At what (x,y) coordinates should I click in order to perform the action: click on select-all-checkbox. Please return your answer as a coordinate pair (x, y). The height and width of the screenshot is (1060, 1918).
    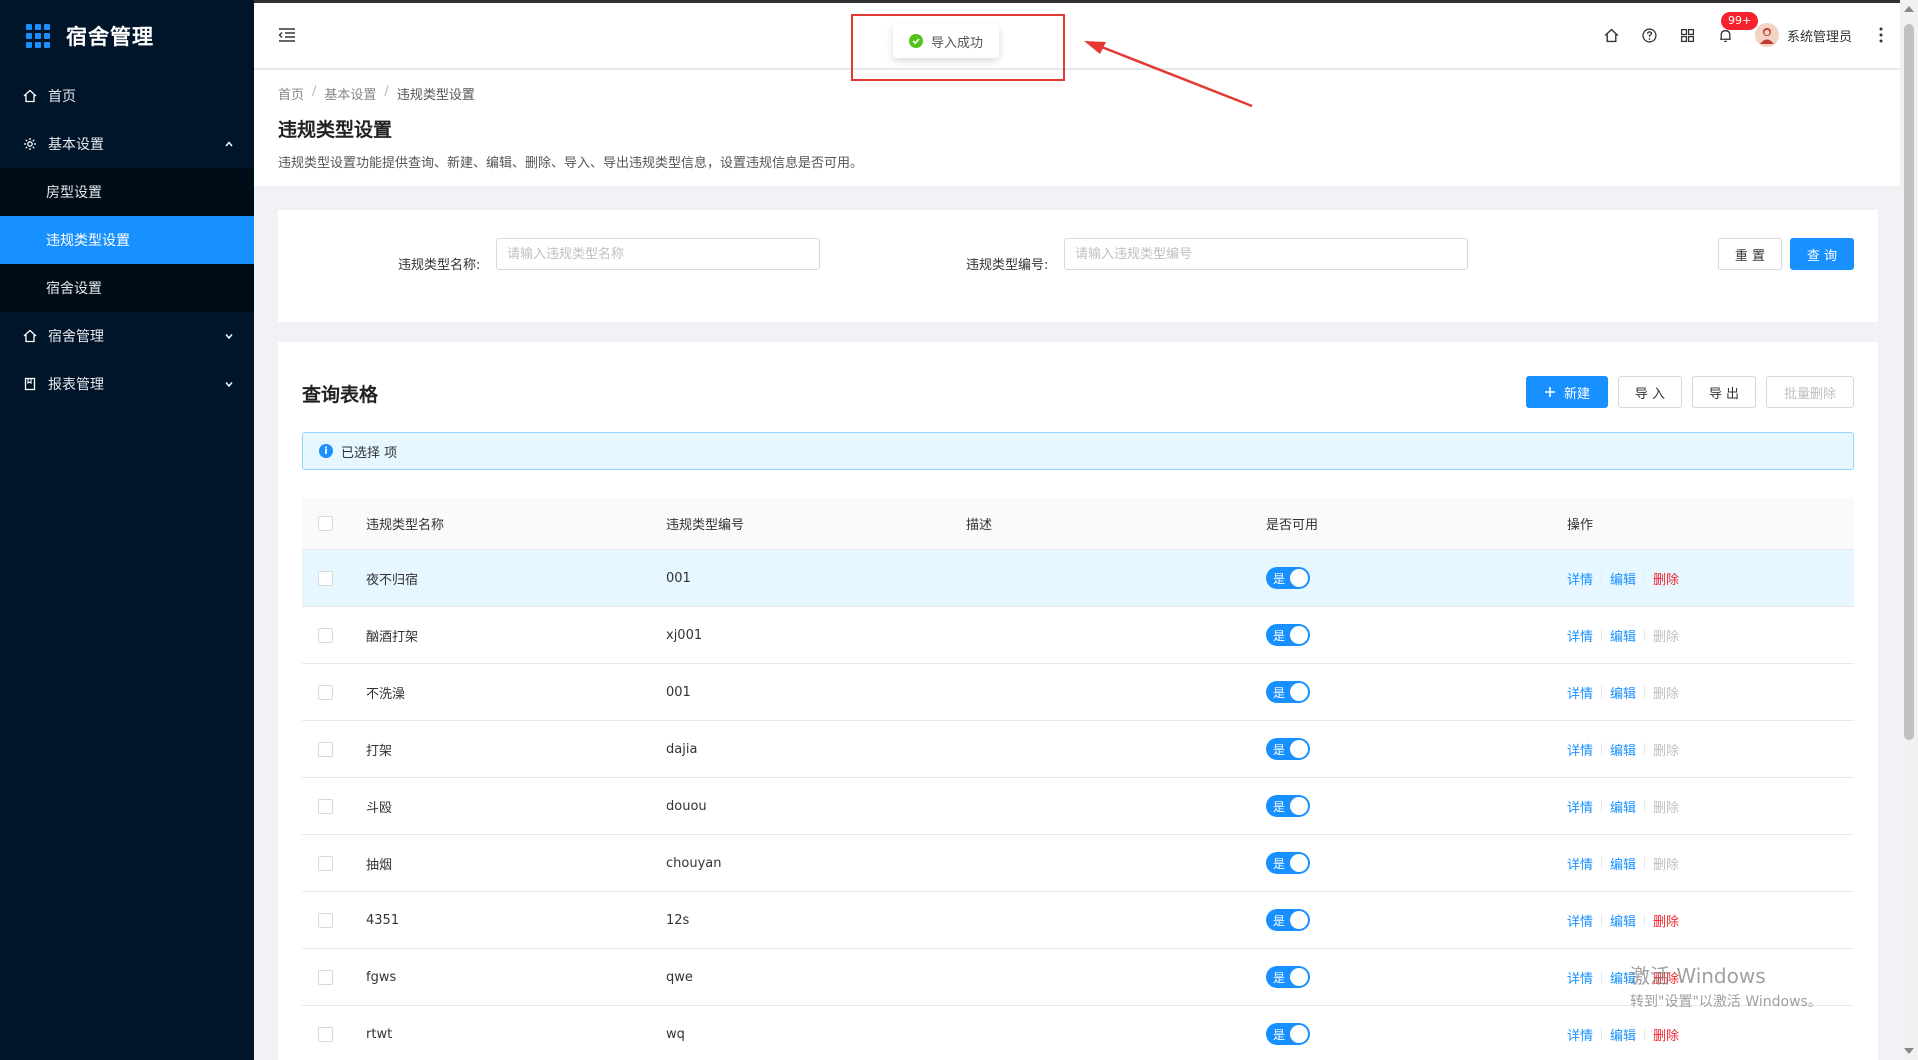
    Looking at the image, I should click on (325, 523).